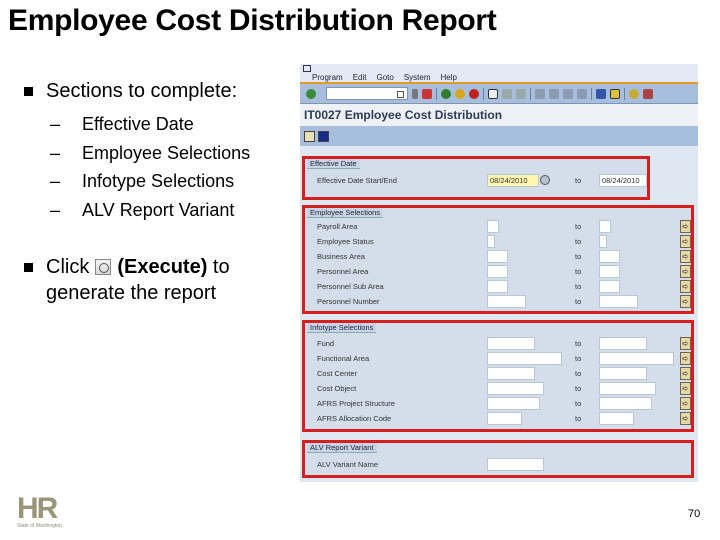  What do you see at coordinates (474, 93) in the screenshot?
I see `cancel-icon` at bounding box center [474, 93].